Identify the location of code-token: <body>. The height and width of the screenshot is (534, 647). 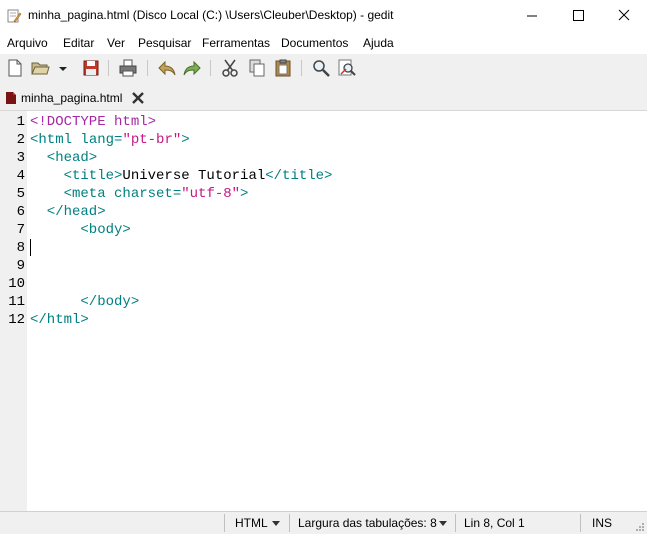
(80, 230).